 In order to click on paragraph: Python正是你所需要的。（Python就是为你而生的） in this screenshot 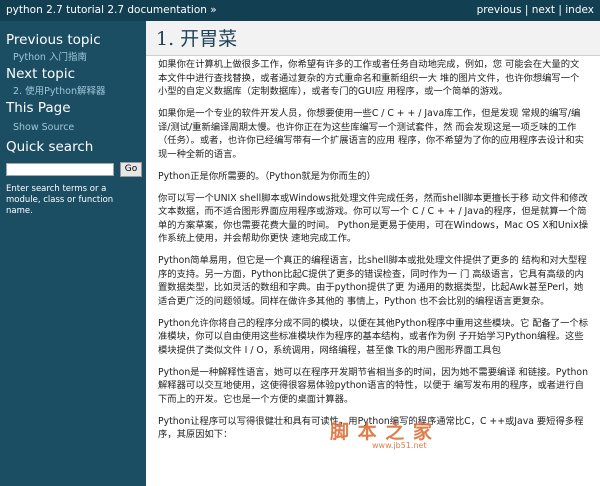, I will do `click(267, 176)`.